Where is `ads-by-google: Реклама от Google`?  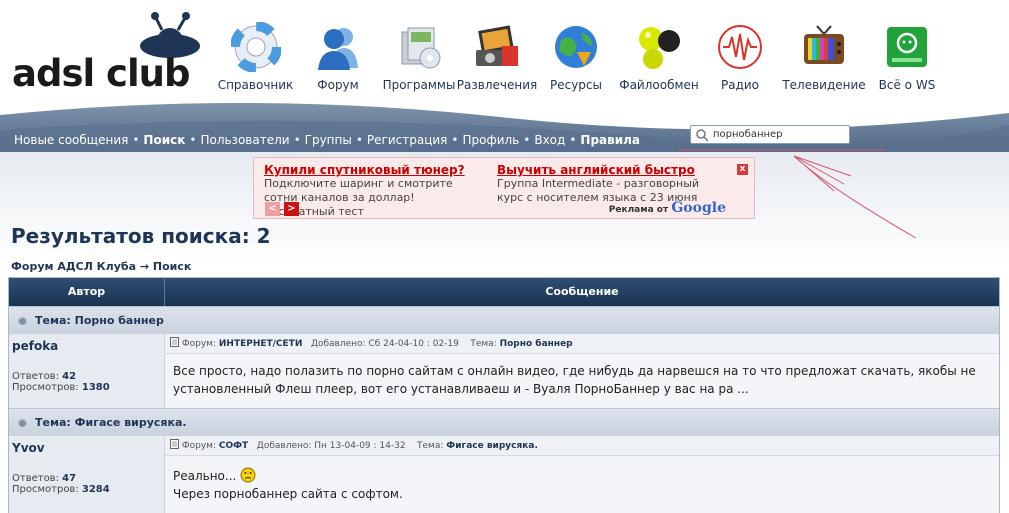 ads-by-google: Реклама от Google is located at coordinates (667, 208).